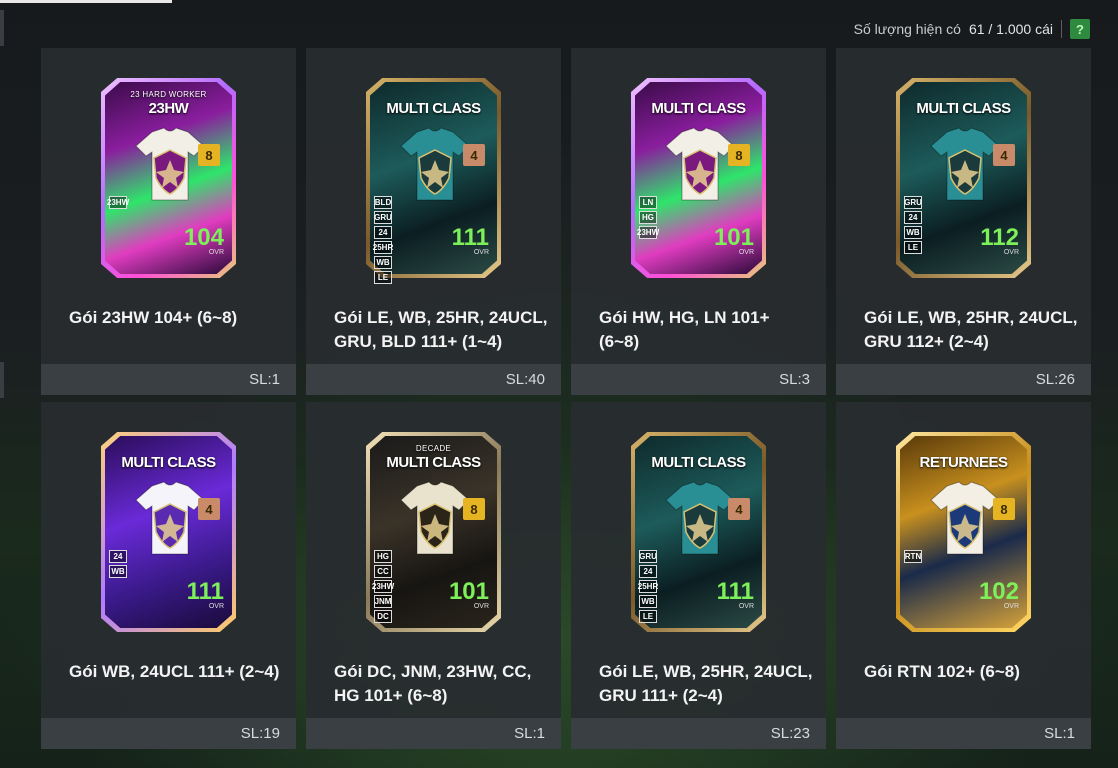 The image size is (1118, 768). What do you see at coordinates (383, 616) in the screenshot?
I see `class-tag: DC` at bounding box center [383, 616].